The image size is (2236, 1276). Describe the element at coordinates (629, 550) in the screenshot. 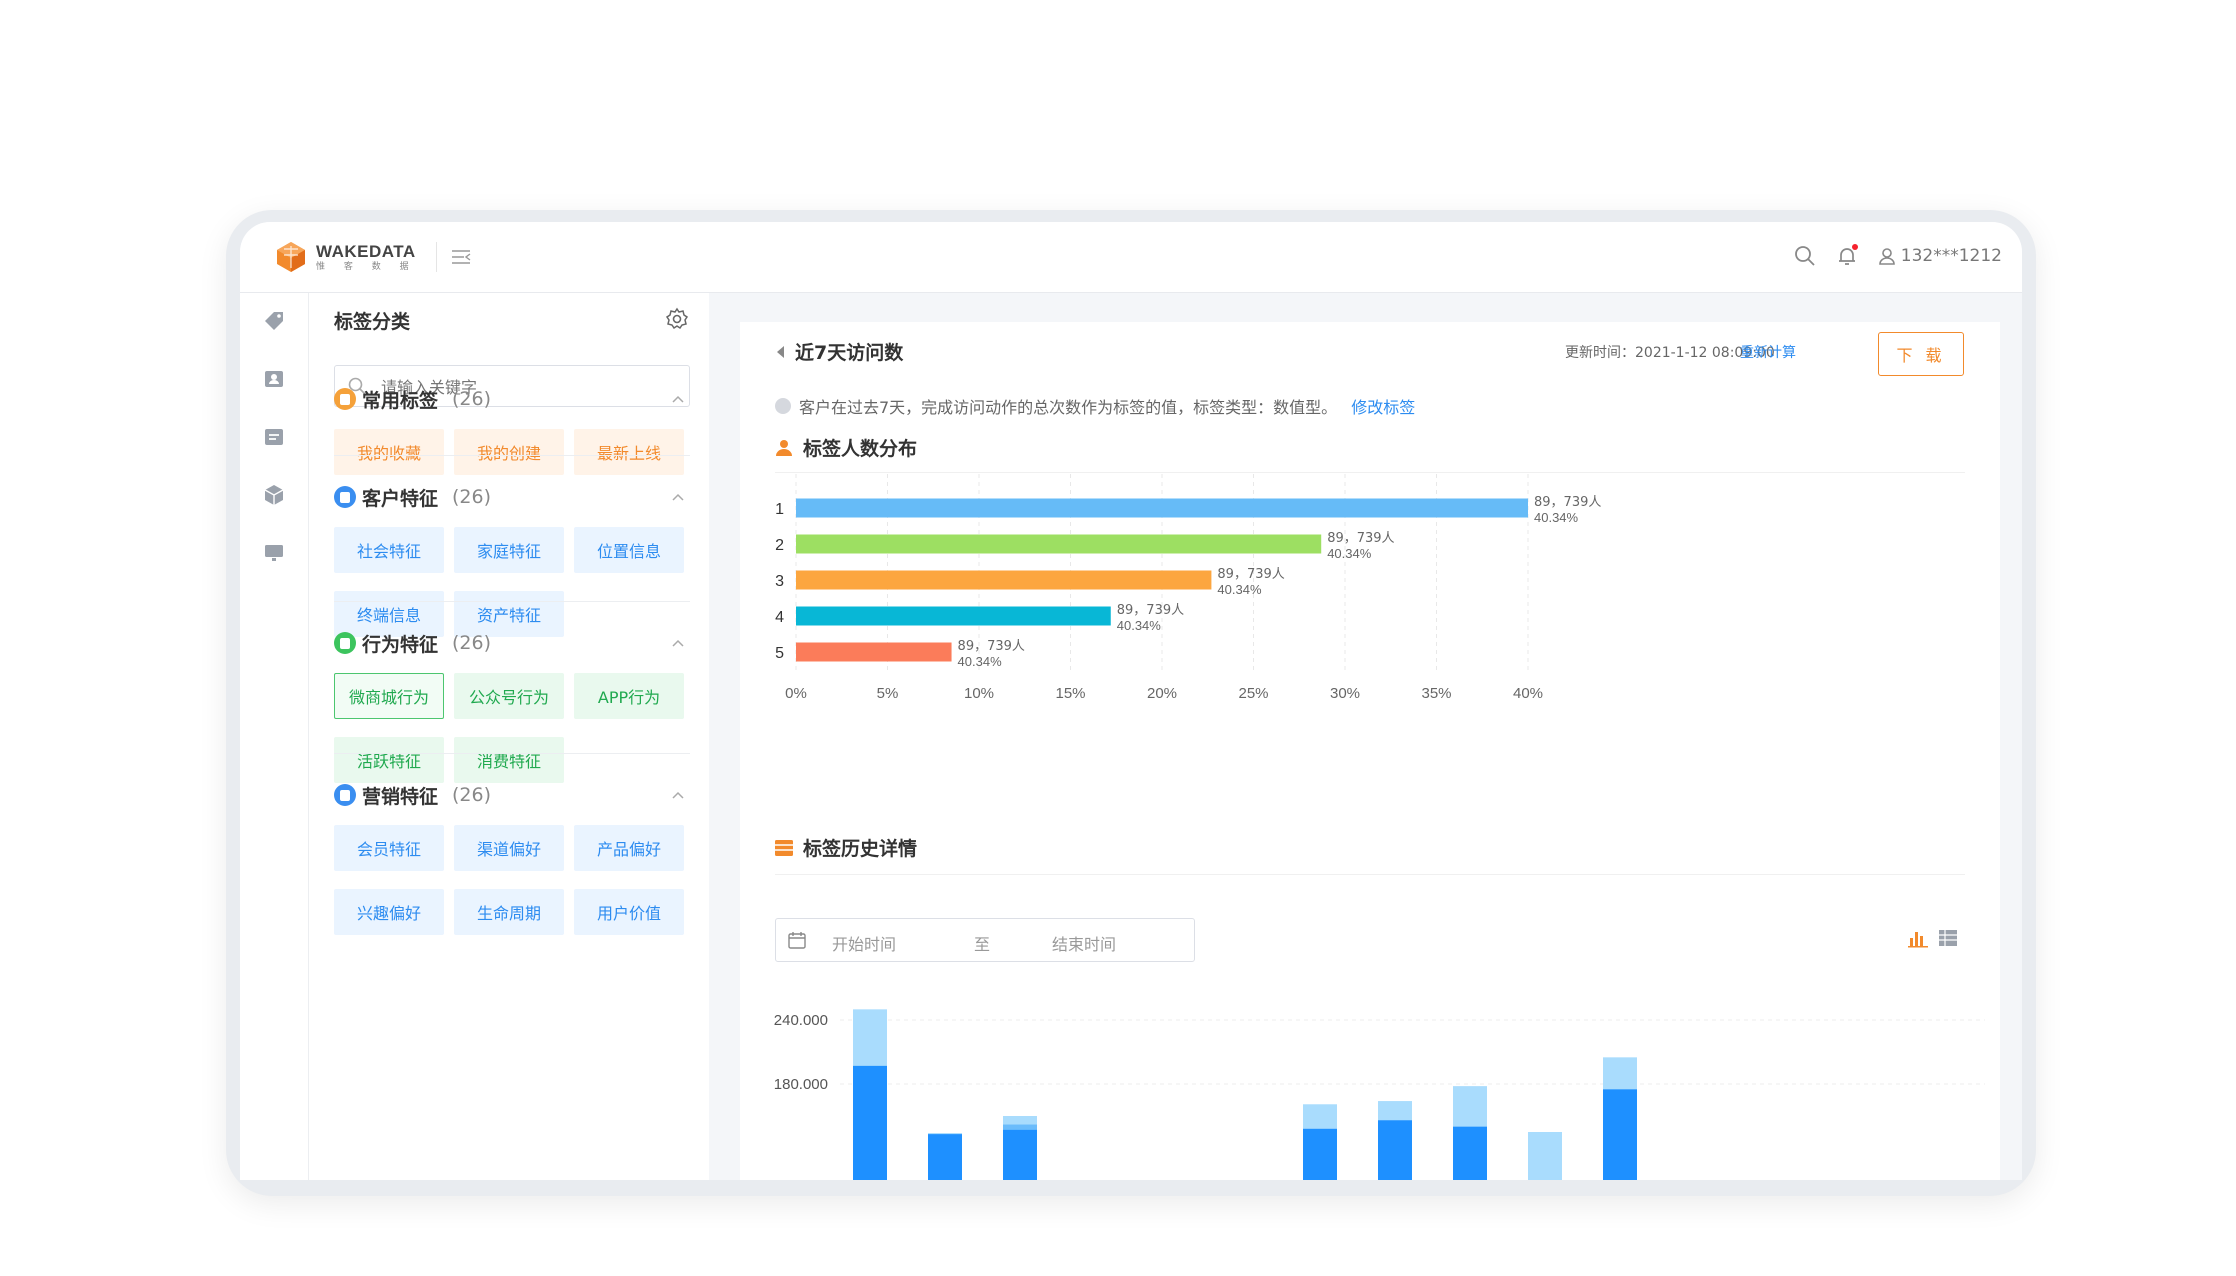

I see `tag-chip: 位置信息` at that location.